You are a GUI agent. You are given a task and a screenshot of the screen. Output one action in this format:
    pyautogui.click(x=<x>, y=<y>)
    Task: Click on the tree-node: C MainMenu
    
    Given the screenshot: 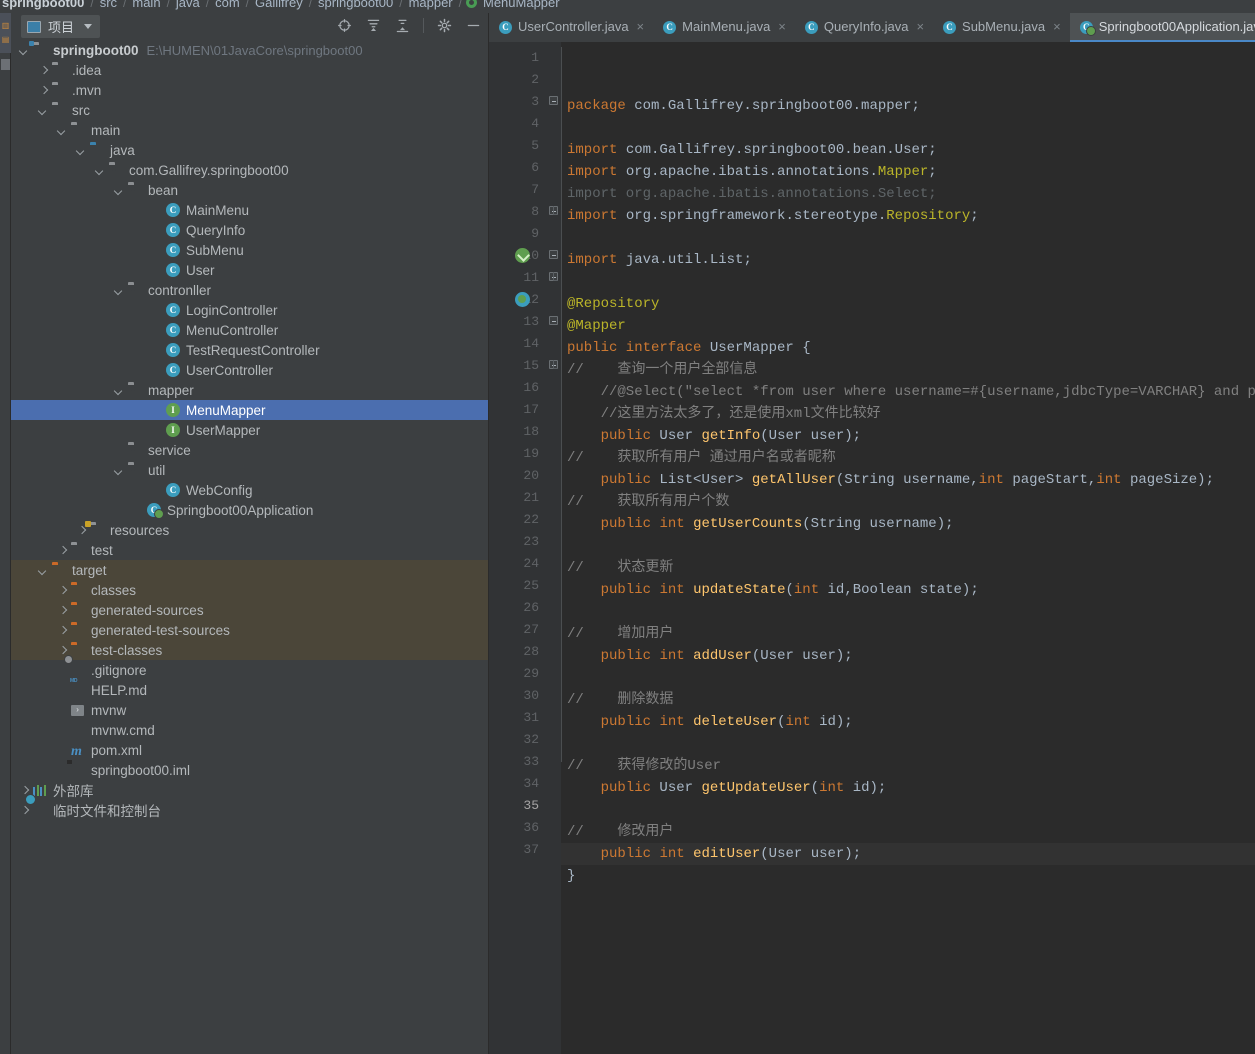 What is the action you would take?
    pyautogui.click(x=249, y=210)
    